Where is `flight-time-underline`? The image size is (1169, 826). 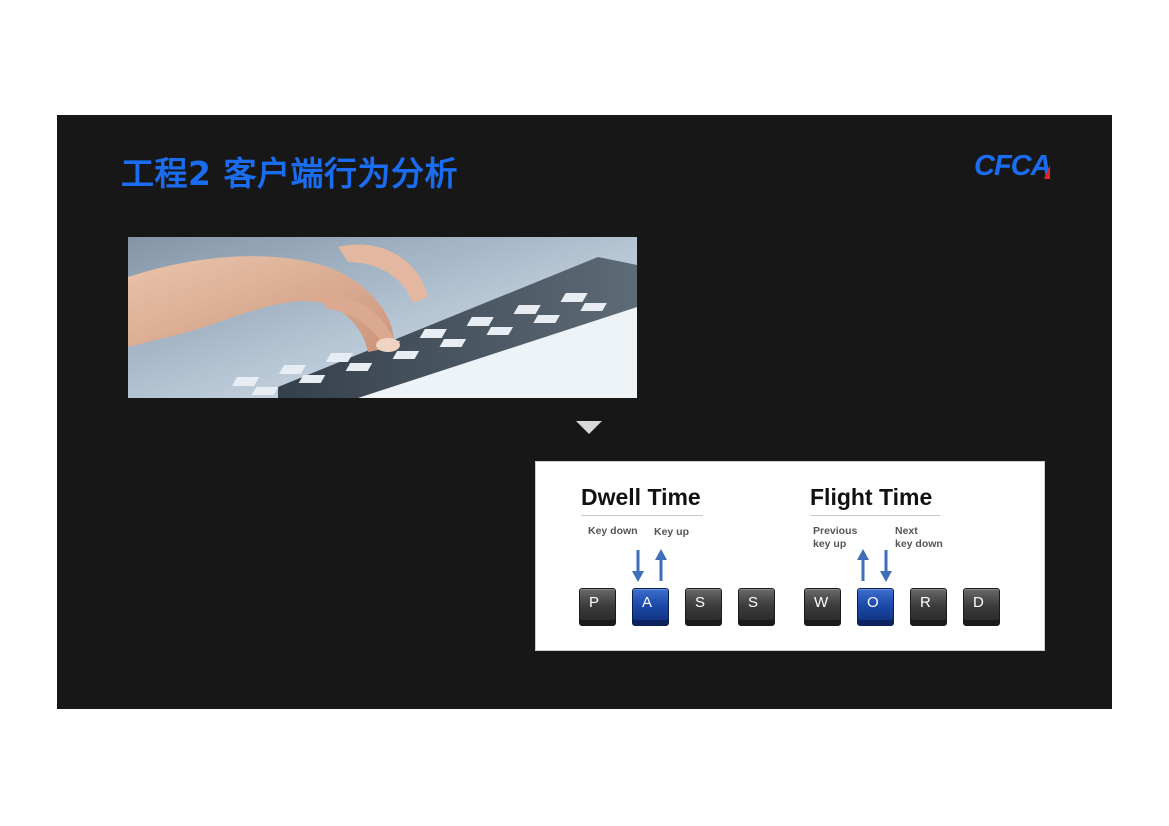
flight-time-underline is located at coordinates (875, 515).